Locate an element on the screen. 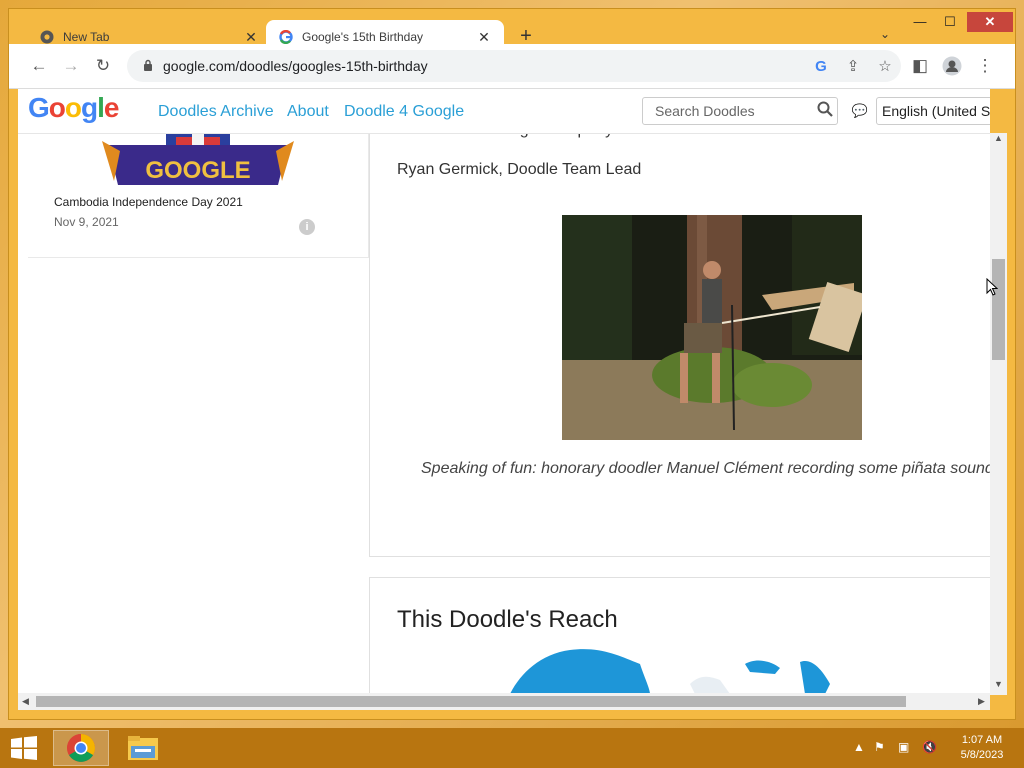  network-icon: ▣ is located at coordinates (903, 747).